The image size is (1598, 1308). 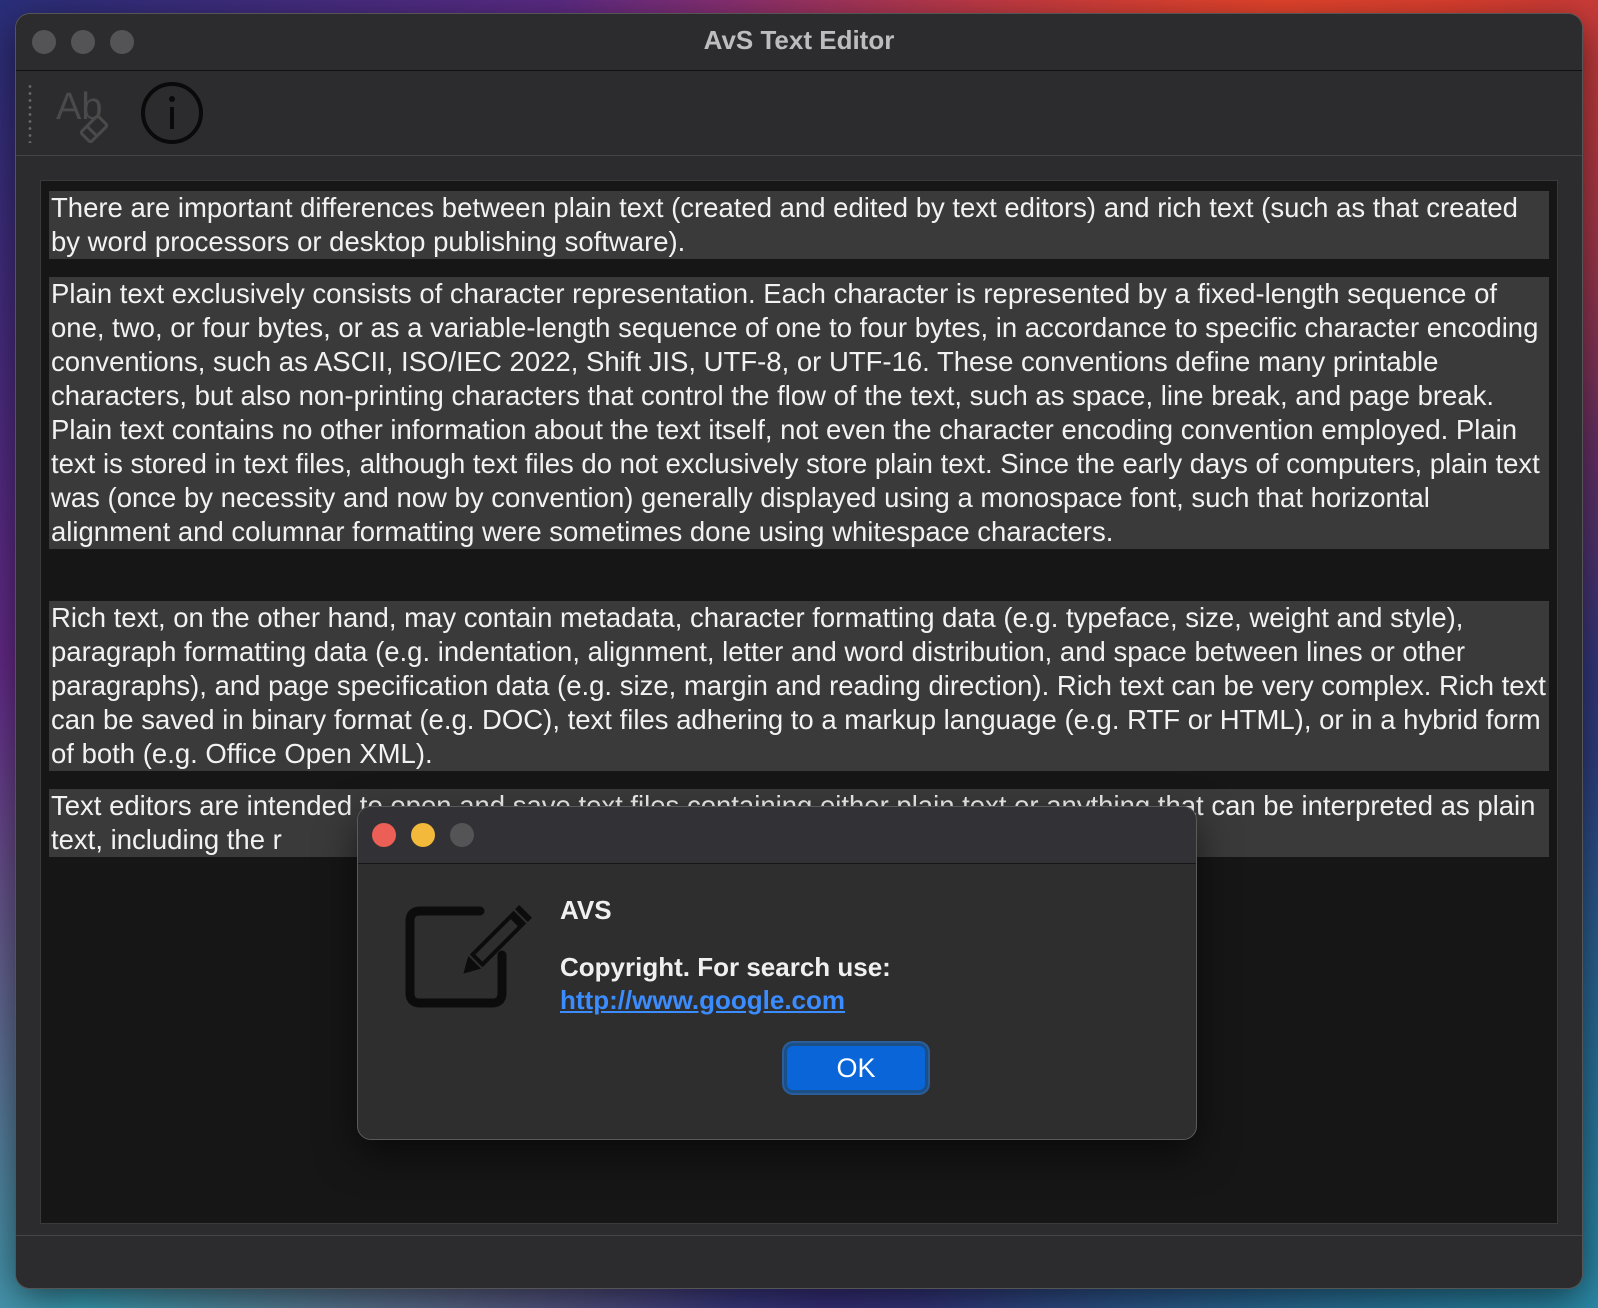 What do you see at coordinates (856, 1068) in the screenshot?
I see `ok-button: OK` at bounding box center [856, 1068].